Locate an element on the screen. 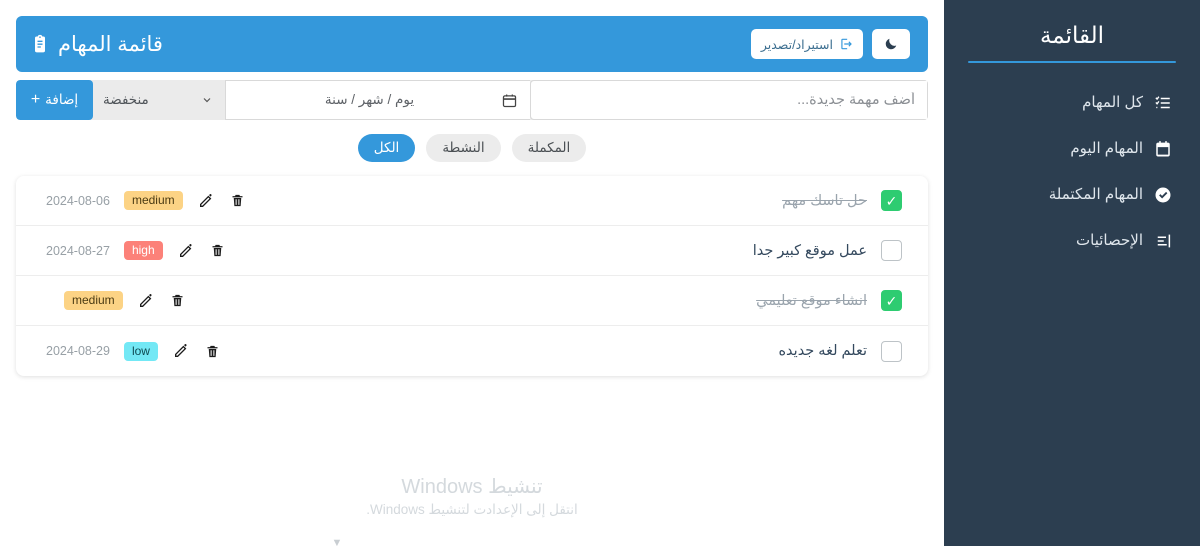  moon-icon is located at coordinates (891, 44).